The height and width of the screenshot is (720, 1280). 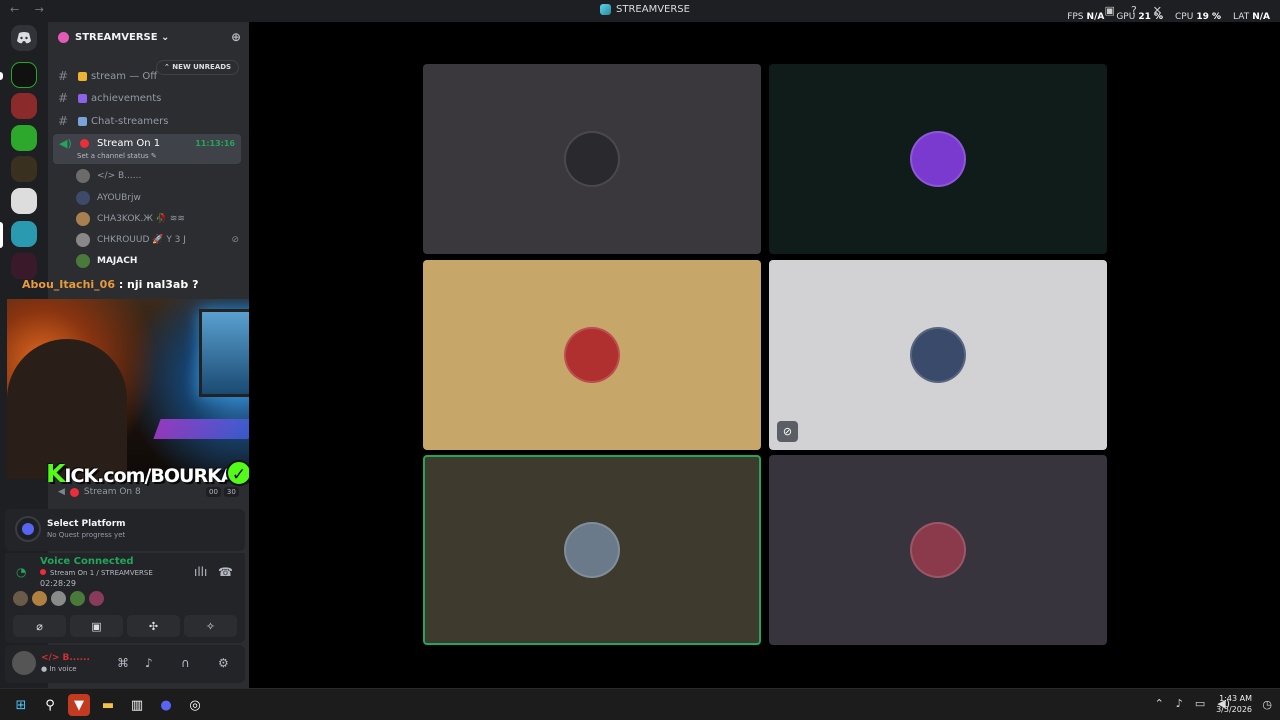 What do you see at coordinates (65, 143) in the screenshot?
I see `speaker-icon: ◀)` at bounding box center [65, 143].